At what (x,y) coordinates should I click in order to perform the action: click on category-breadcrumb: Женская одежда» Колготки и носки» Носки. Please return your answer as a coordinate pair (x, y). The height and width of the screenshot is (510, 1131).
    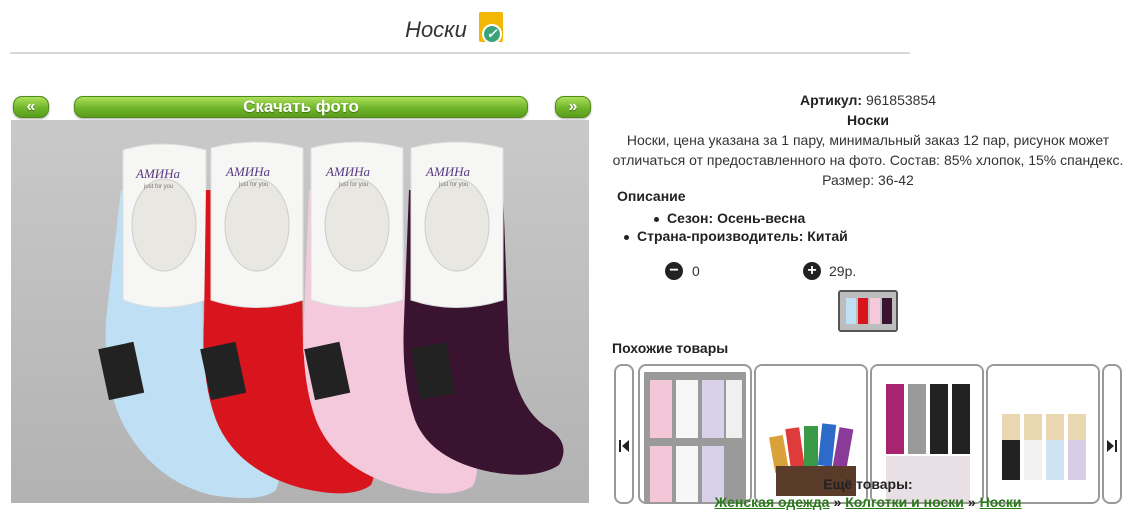
    Looking at the image, I should click on (868, 502).